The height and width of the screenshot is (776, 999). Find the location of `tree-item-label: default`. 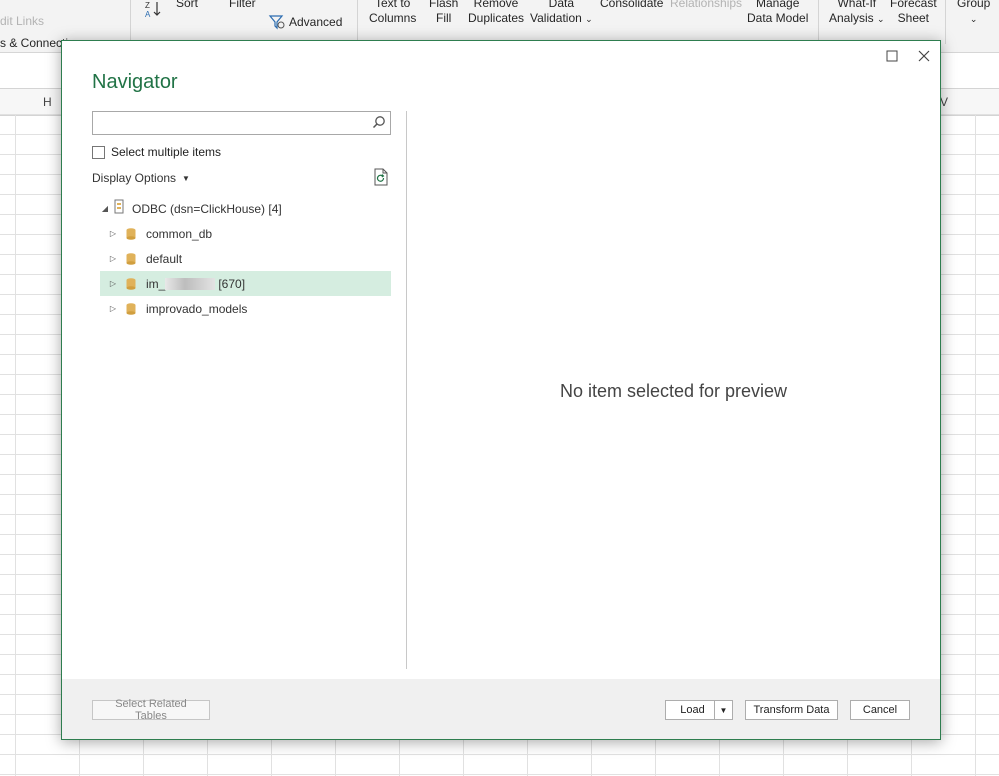

tree-item-label: default is located at coordinates (164, 258).